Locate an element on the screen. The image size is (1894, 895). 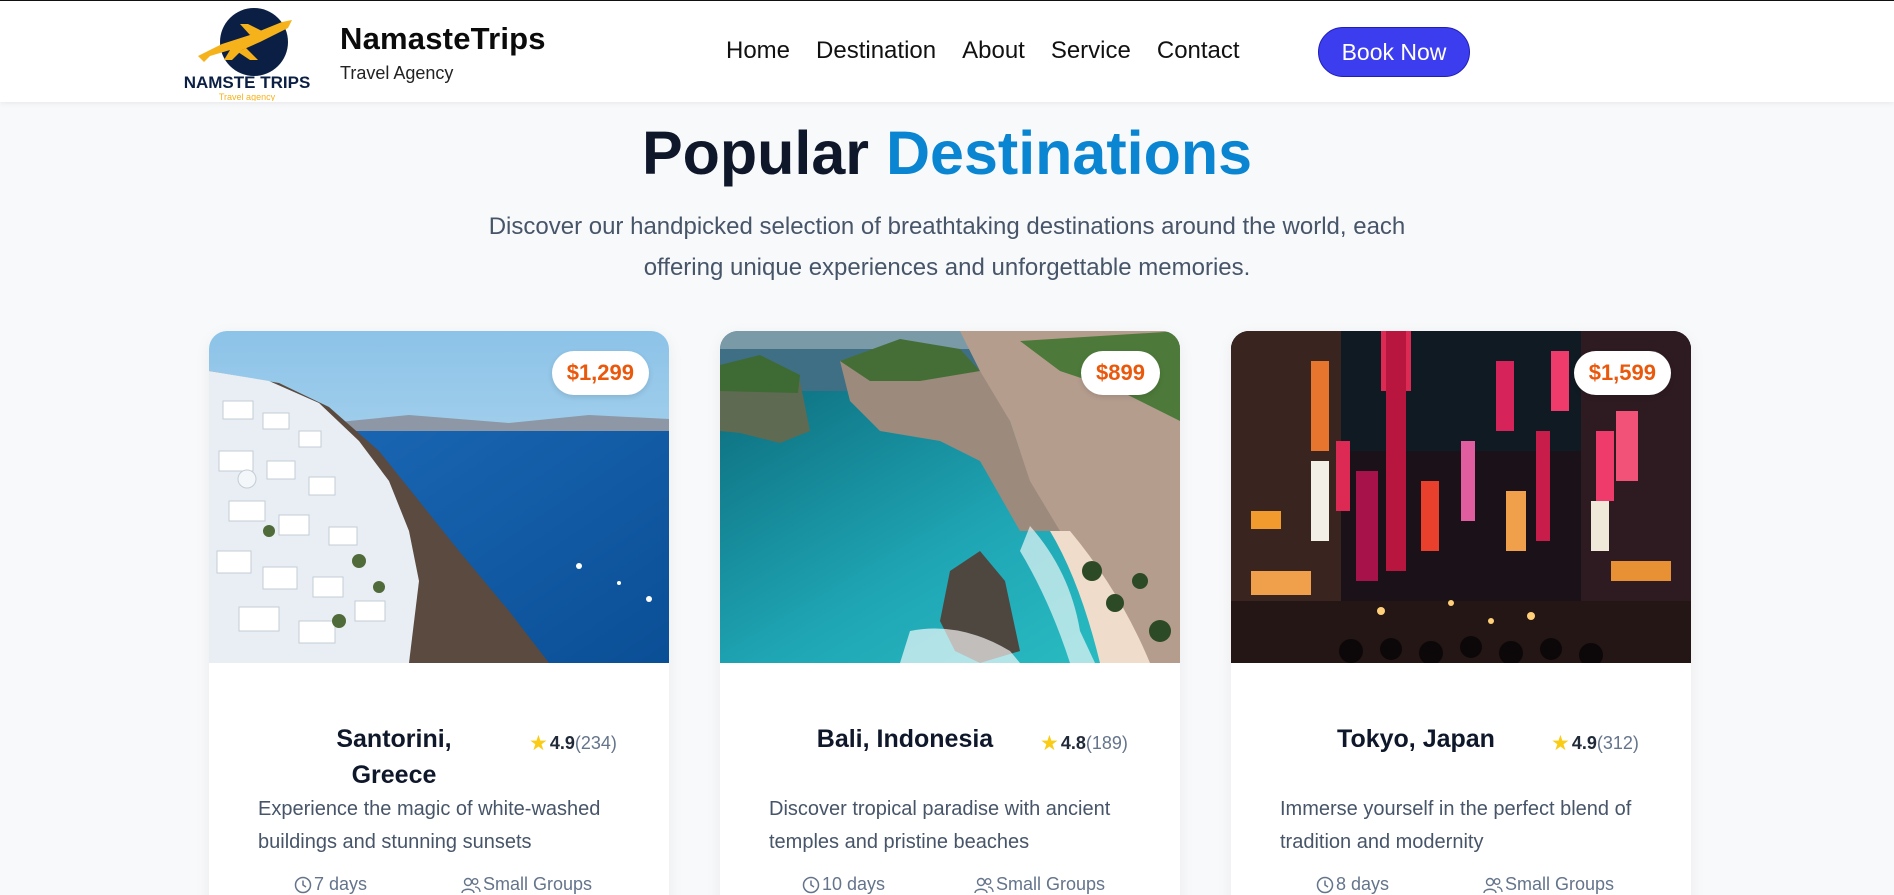
nav-about: About is located at coordinates (993, 51).